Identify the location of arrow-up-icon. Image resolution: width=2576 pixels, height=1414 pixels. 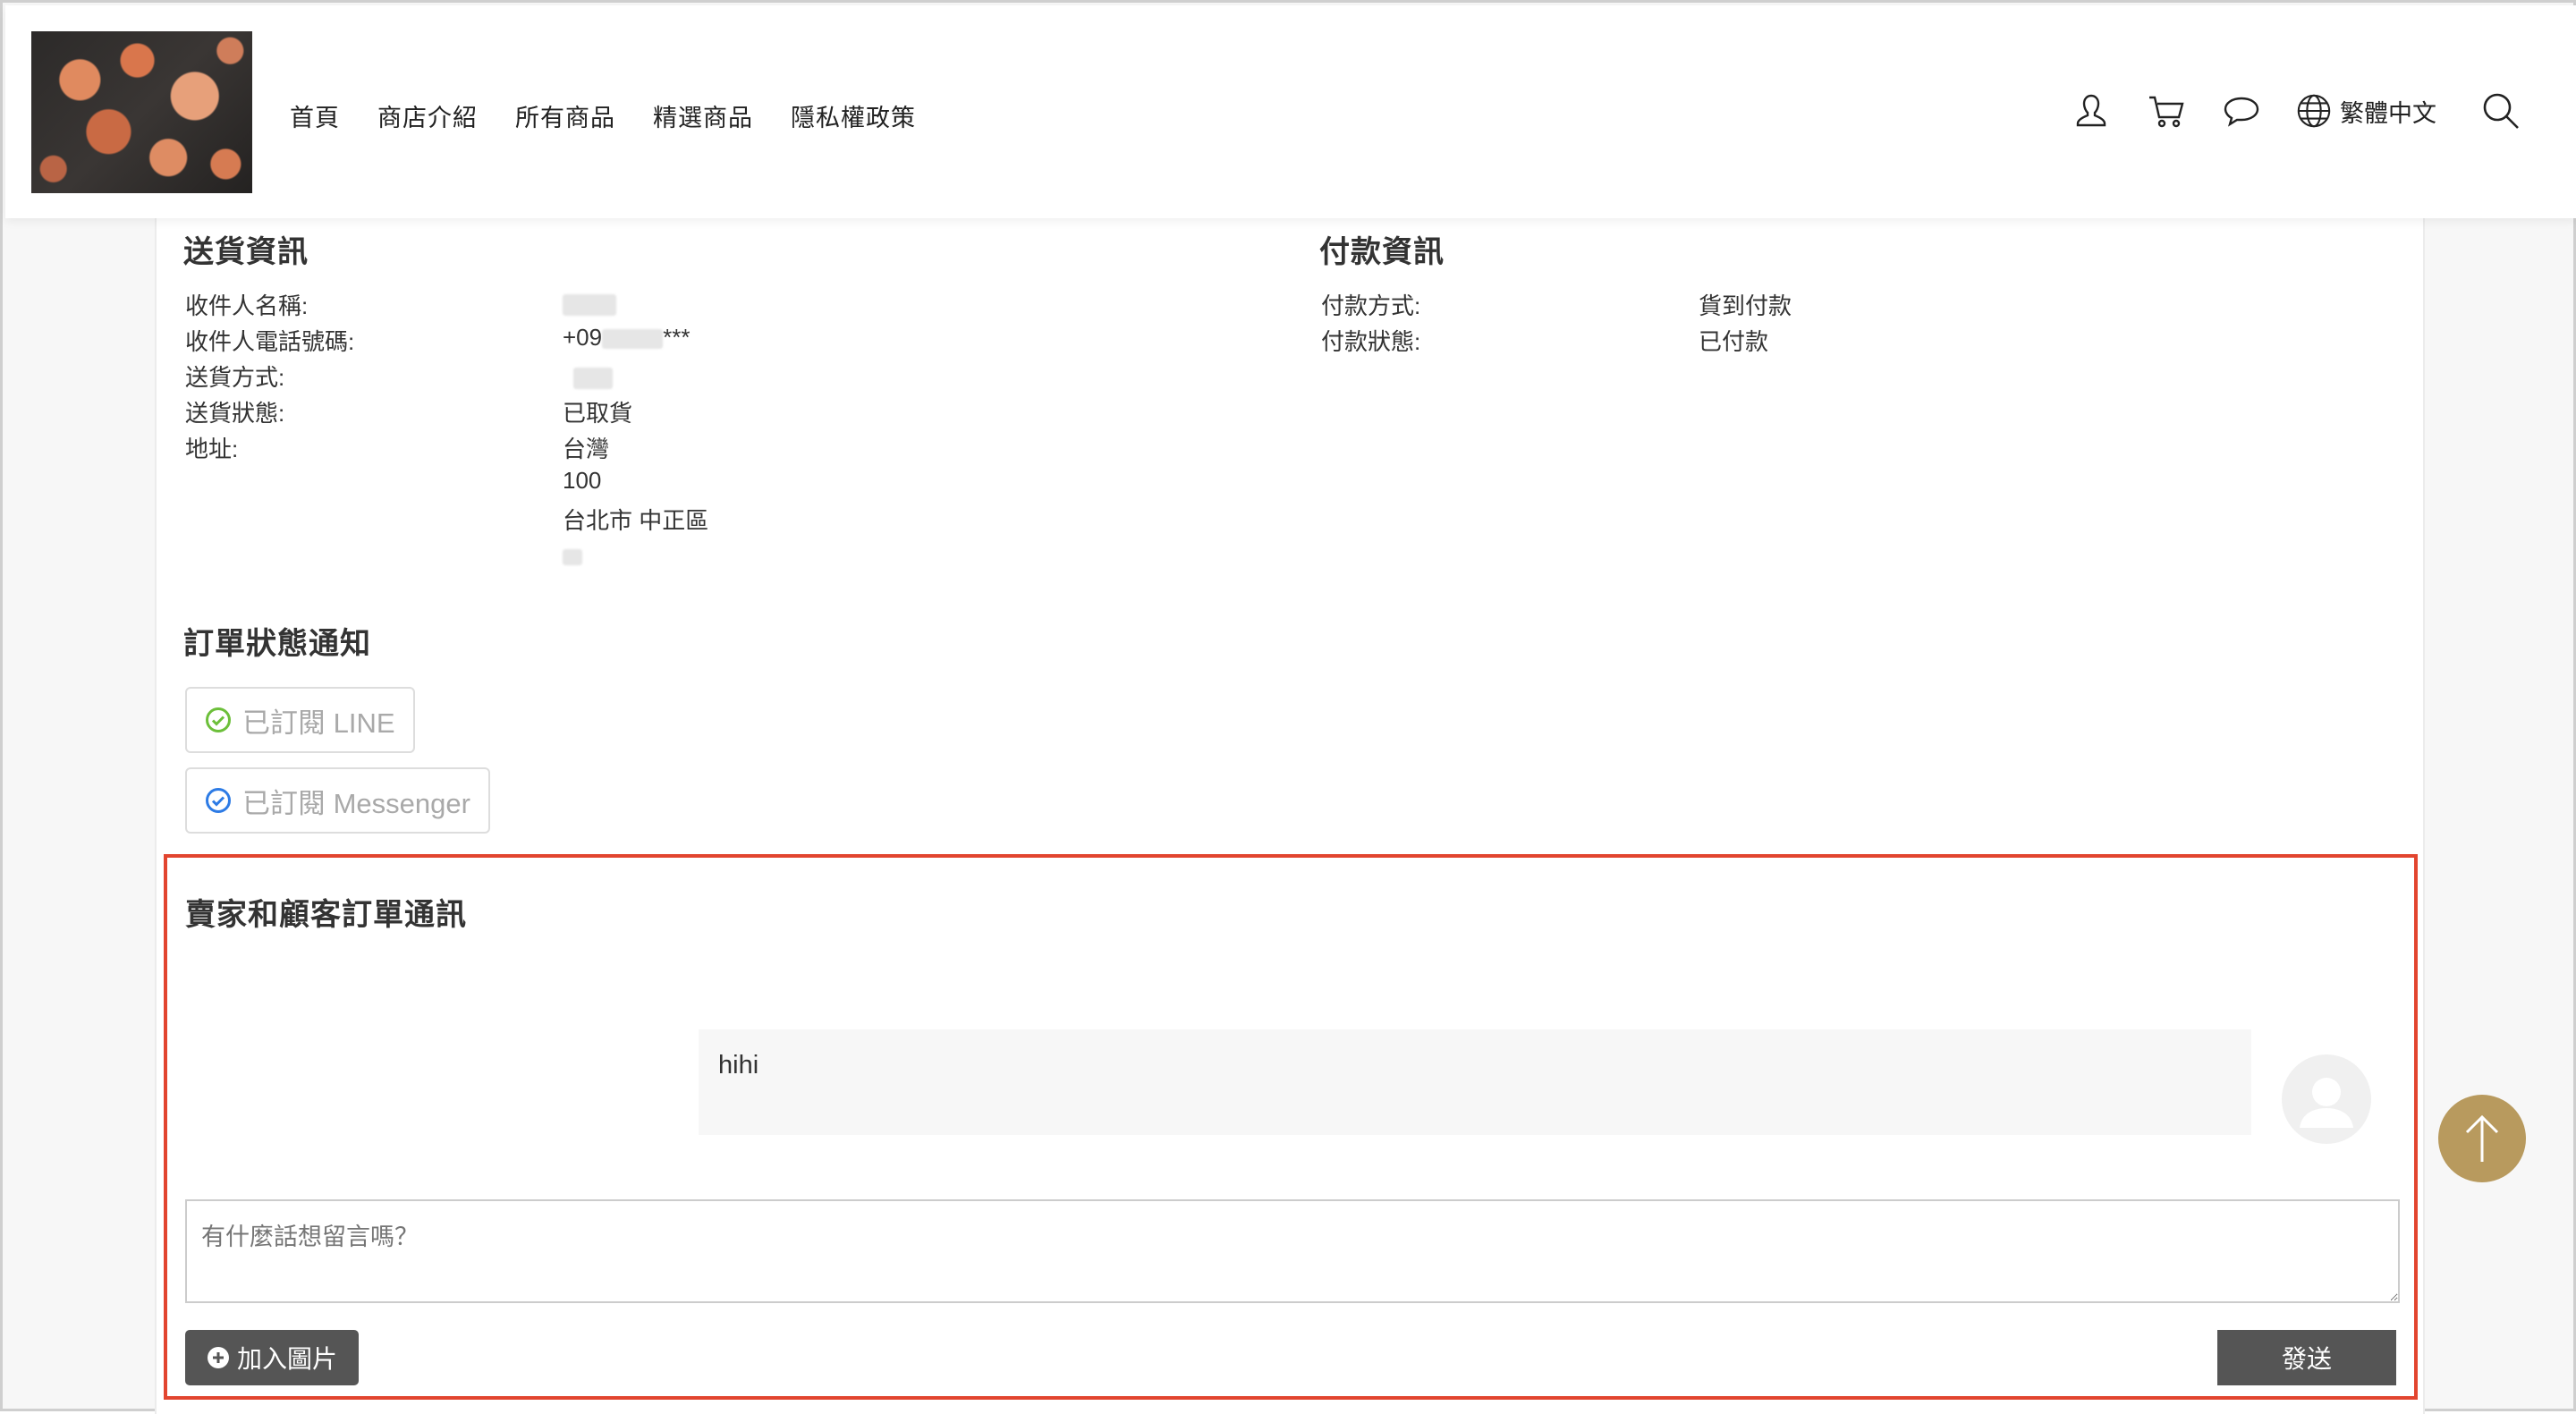
(2482, 1138).